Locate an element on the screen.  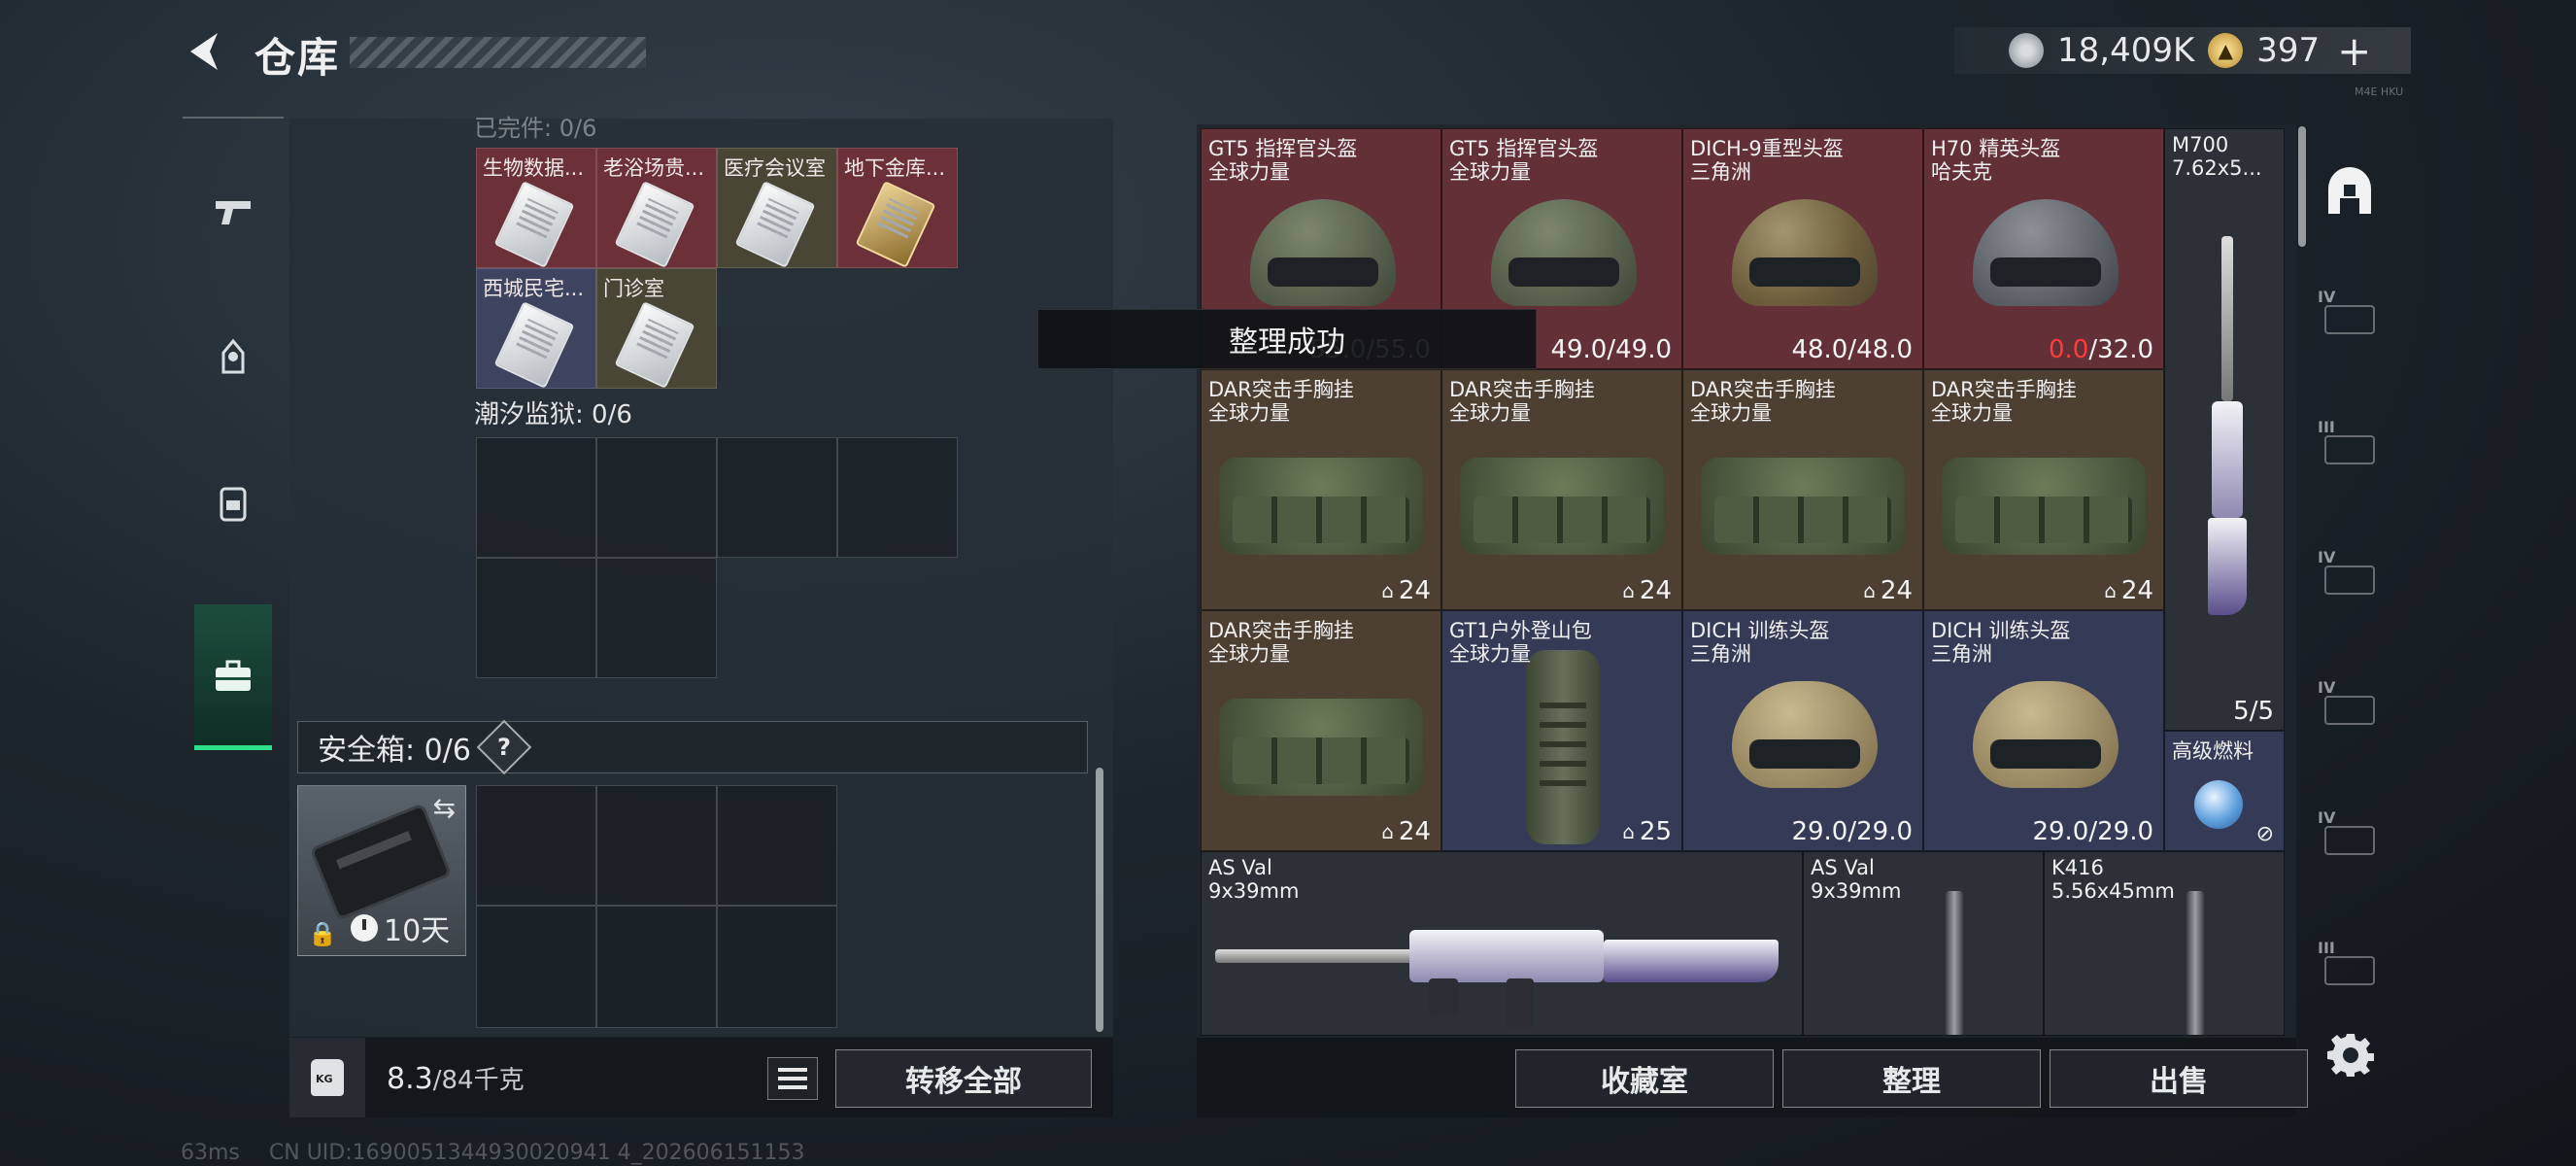
help-button: ? is located at coordinates (504, 747).